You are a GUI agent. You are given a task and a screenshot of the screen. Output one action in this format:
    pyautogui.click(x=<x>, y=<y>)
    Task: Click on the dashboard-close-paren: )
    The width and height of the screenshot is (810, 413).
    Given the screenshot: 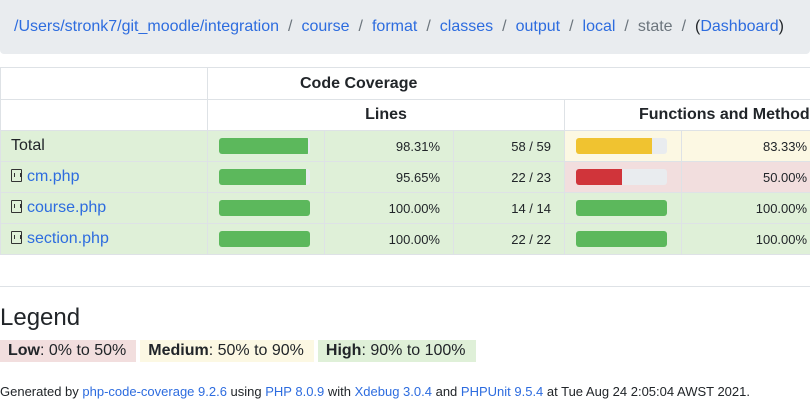 What is the action you would take?
    pyautogui.click(x=781, y=26)
    